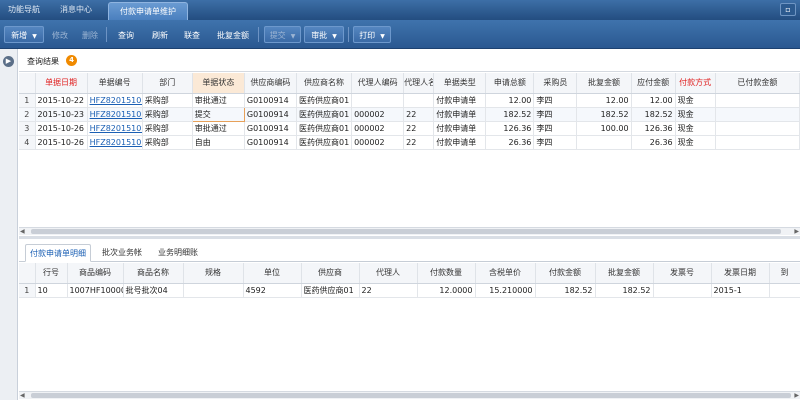 The height and width of the screenshot is (400, 800). Describe the element at coordinates (51, 273) in the screenshot. I see `column-header: 行号` at that location.